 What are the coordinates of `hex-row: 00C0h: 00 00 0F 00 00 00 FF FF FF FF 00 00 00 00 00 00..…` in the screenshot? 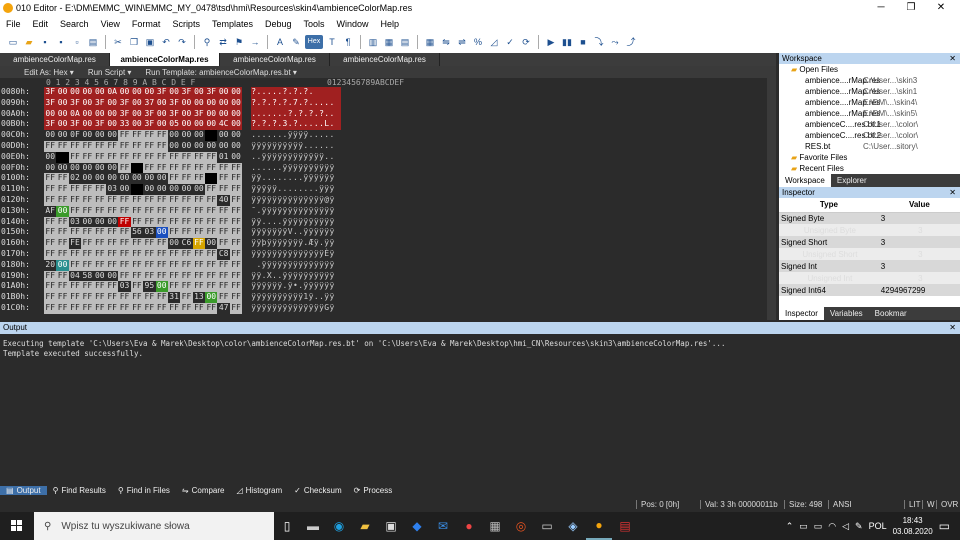 It's located at (388, 135).